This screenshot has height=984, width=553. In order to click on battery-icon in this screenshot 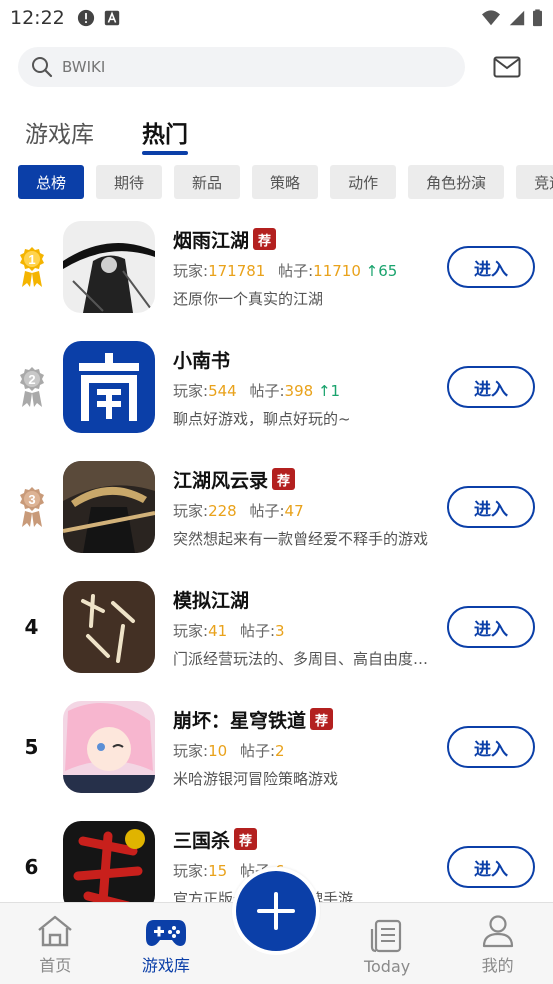, I will do `click(537, 18)`.